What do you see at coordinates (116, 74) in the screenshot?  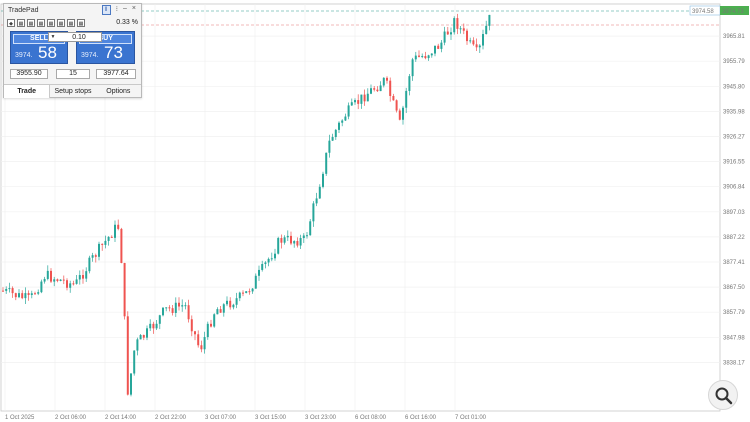 I see `take-profit-field: 3977.64` at bounding box center [116, 74].